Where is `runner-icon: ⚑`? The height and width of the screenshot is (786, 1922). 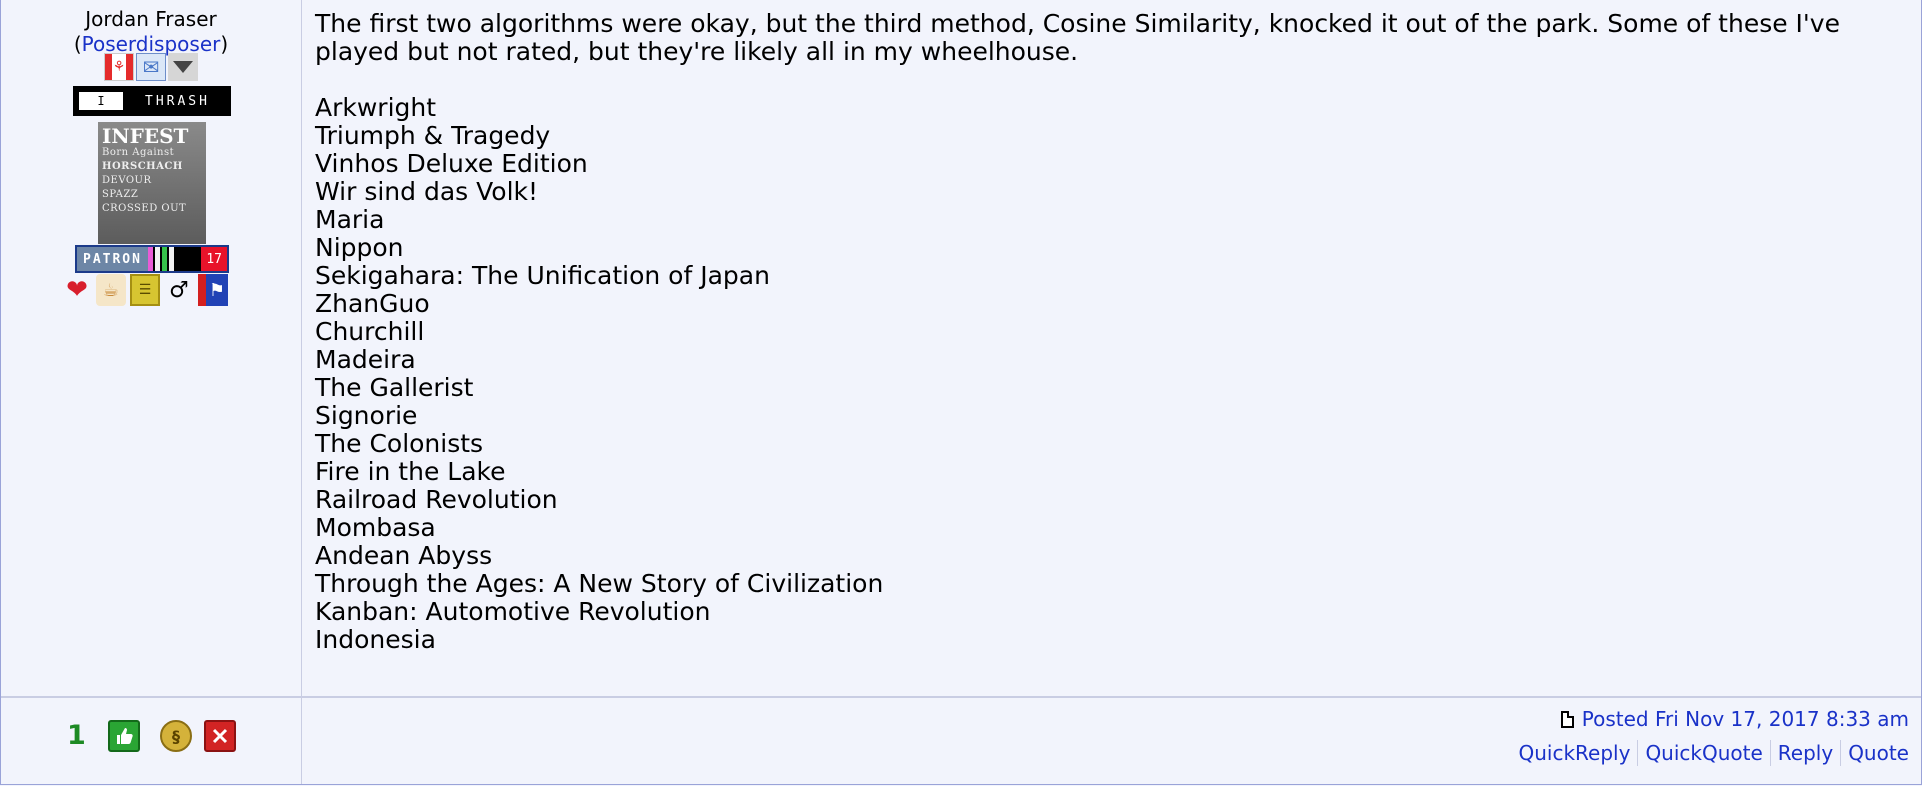 runner-icon: ⚑ is located at coordinates (213, 290).